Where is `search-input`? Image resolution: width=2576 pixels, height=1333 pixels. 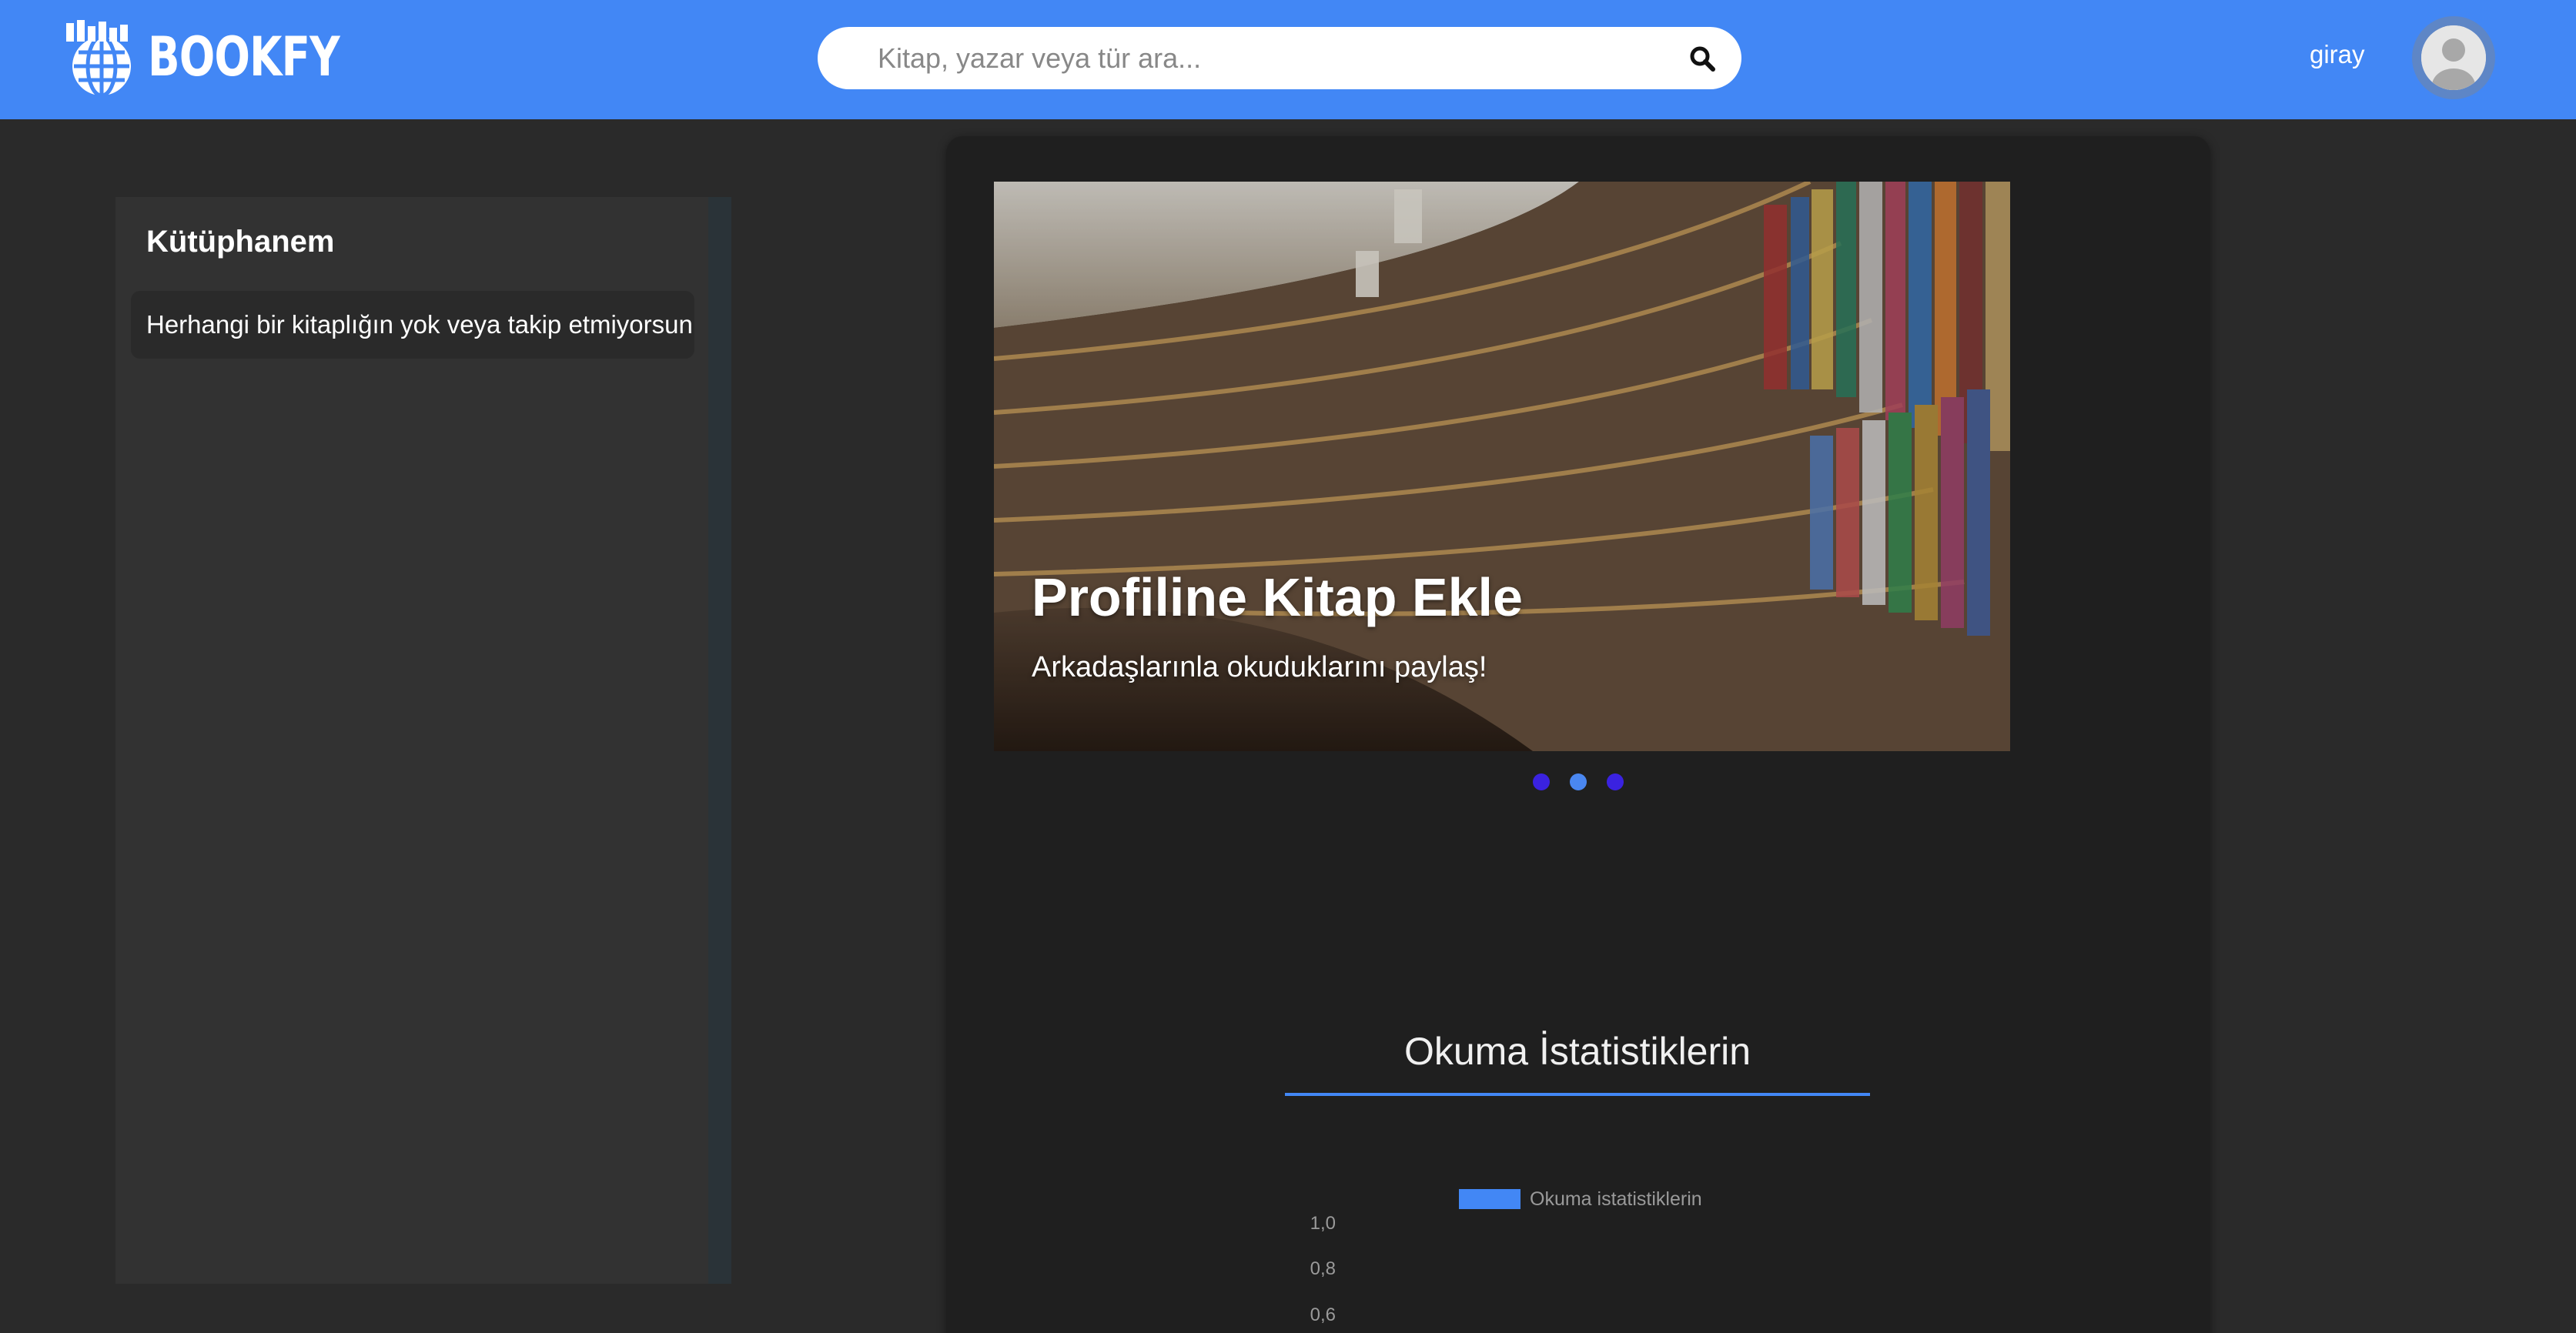
search-input is located at coordinates (1263, 58).